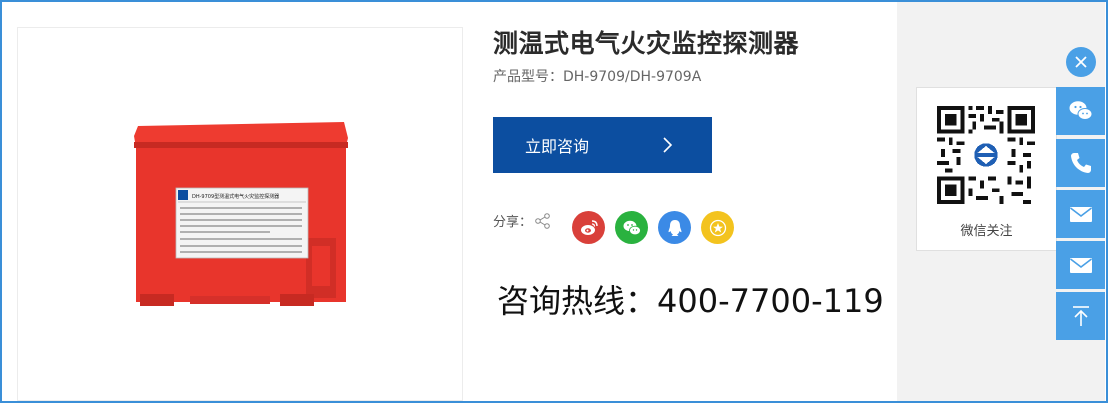  I want to click on weibo-share-button, so click(588, 227).